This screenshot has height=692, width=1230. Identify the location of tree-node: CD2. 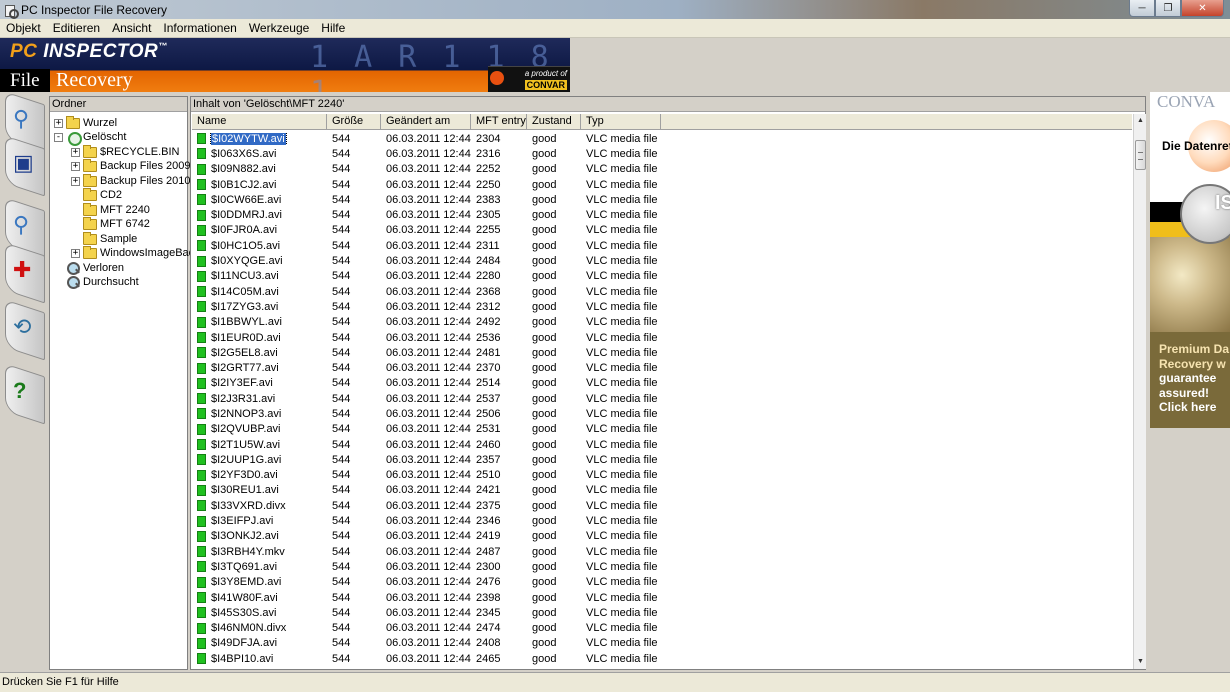
(96, 194).